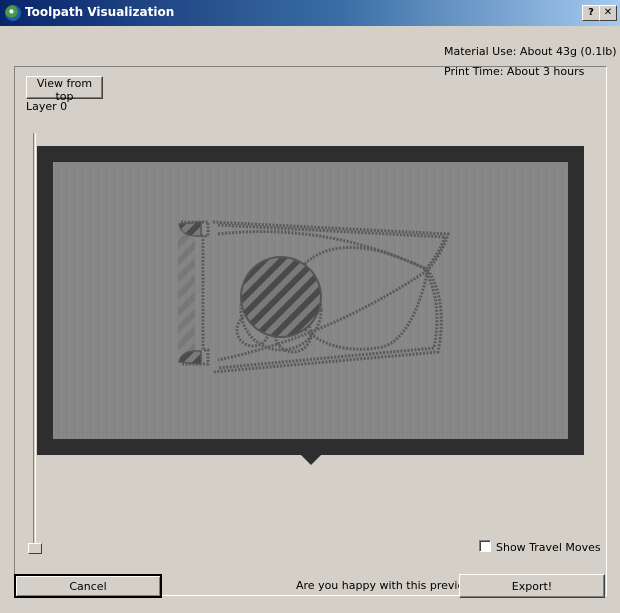 This screenshot has height=613, width=620. Describe the element at coordinates (13, 13) in the screenshot. I see `app-icon` at that location.